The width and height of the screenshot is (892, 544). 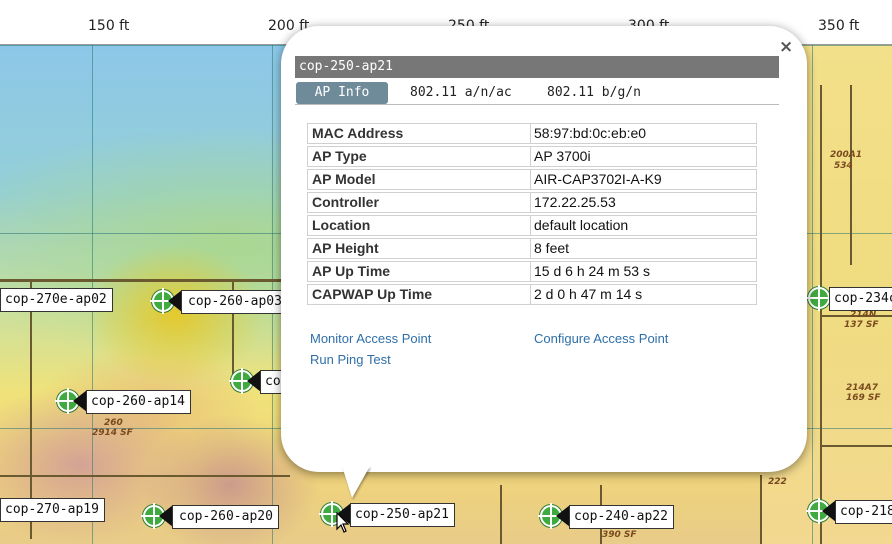 I want to click on tab-80211-b-g-n: 802.11 b/g/n, so click(x=594, y=93).